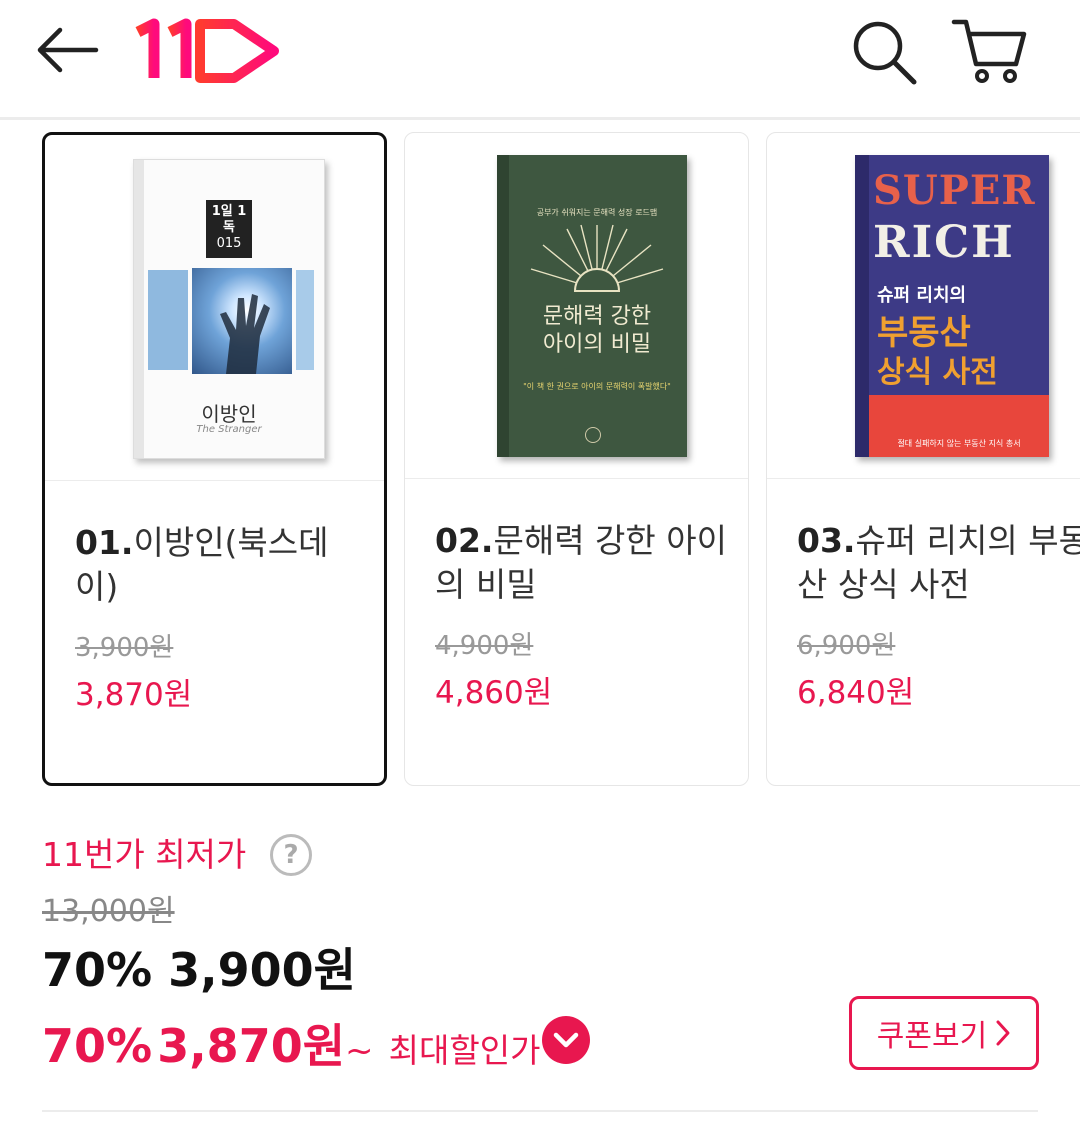  I want to click on chevron-right-icon, so click(1003, 1033).